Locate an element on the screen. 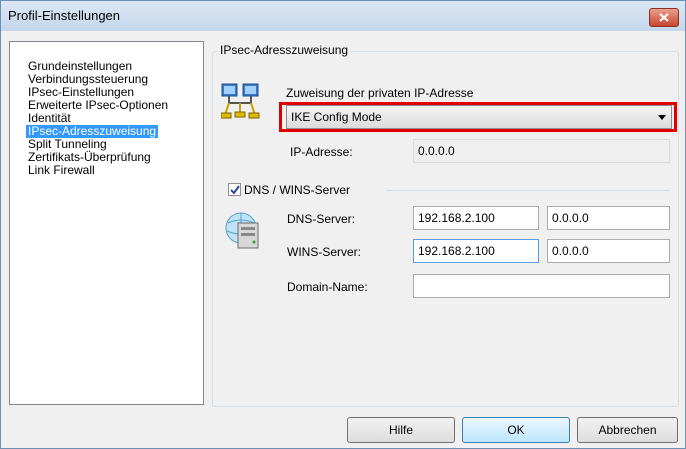 This screenshot has height=449, width=686. dns-server-primary-input: 192.168.2.100 is located at coordinates (476, 218).